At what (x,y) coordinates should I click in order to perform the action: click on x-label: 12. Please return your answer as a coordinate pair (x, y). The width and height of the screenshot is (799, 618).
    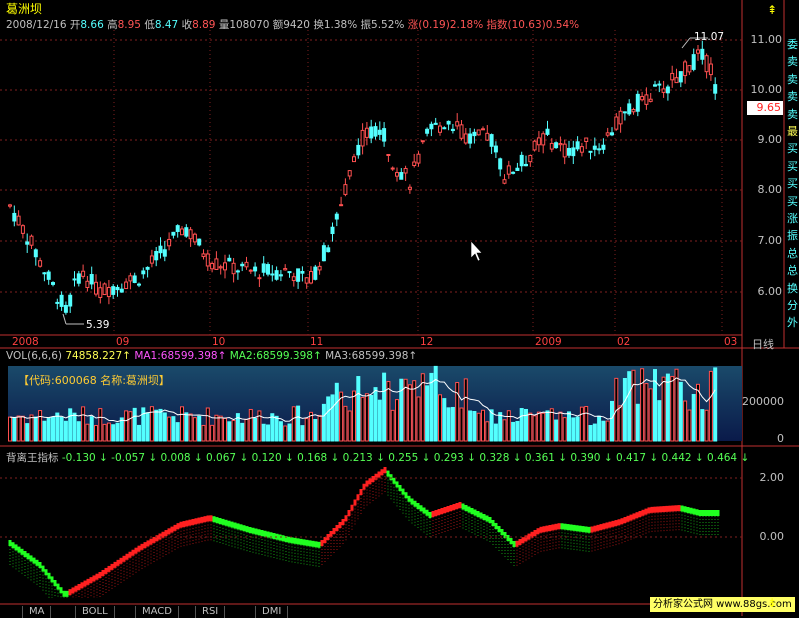
    Looking at the image, I should click on (427, 342).